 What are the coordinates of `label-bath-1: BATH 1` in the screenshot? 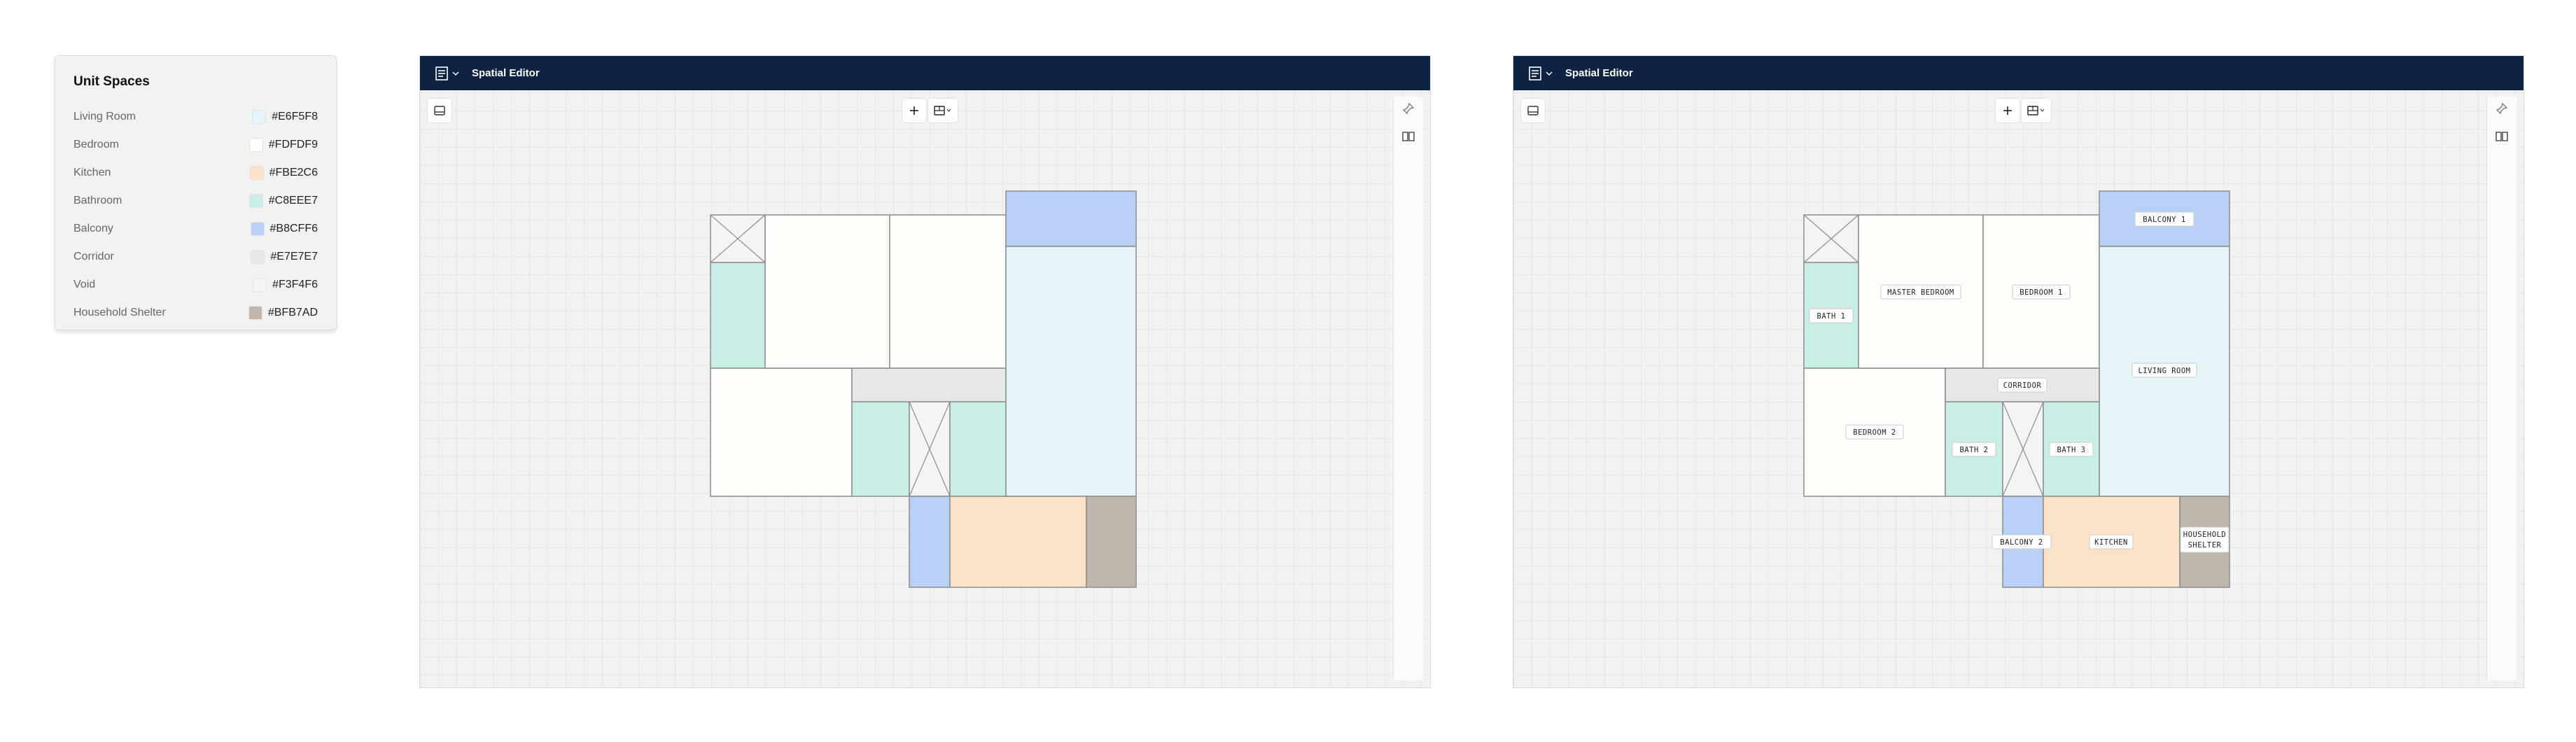 It's located at (1831, 315).